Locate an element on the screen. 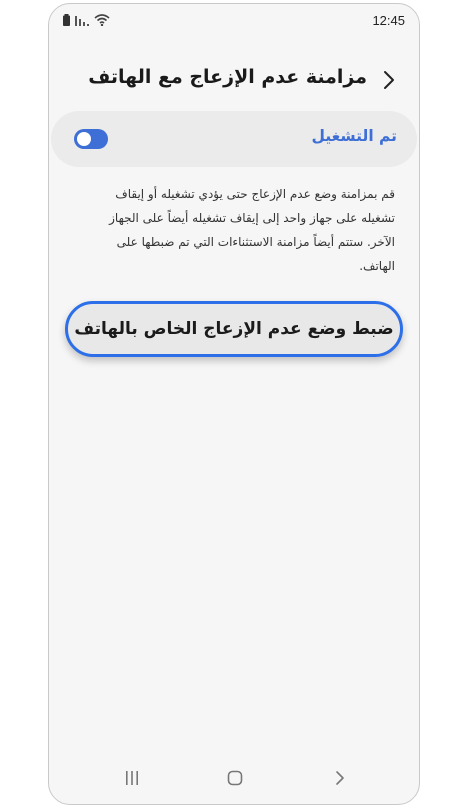 The height and width of the screenshot is (810, 470). status-bar: 12:45 is located at coordinates (234, 21).